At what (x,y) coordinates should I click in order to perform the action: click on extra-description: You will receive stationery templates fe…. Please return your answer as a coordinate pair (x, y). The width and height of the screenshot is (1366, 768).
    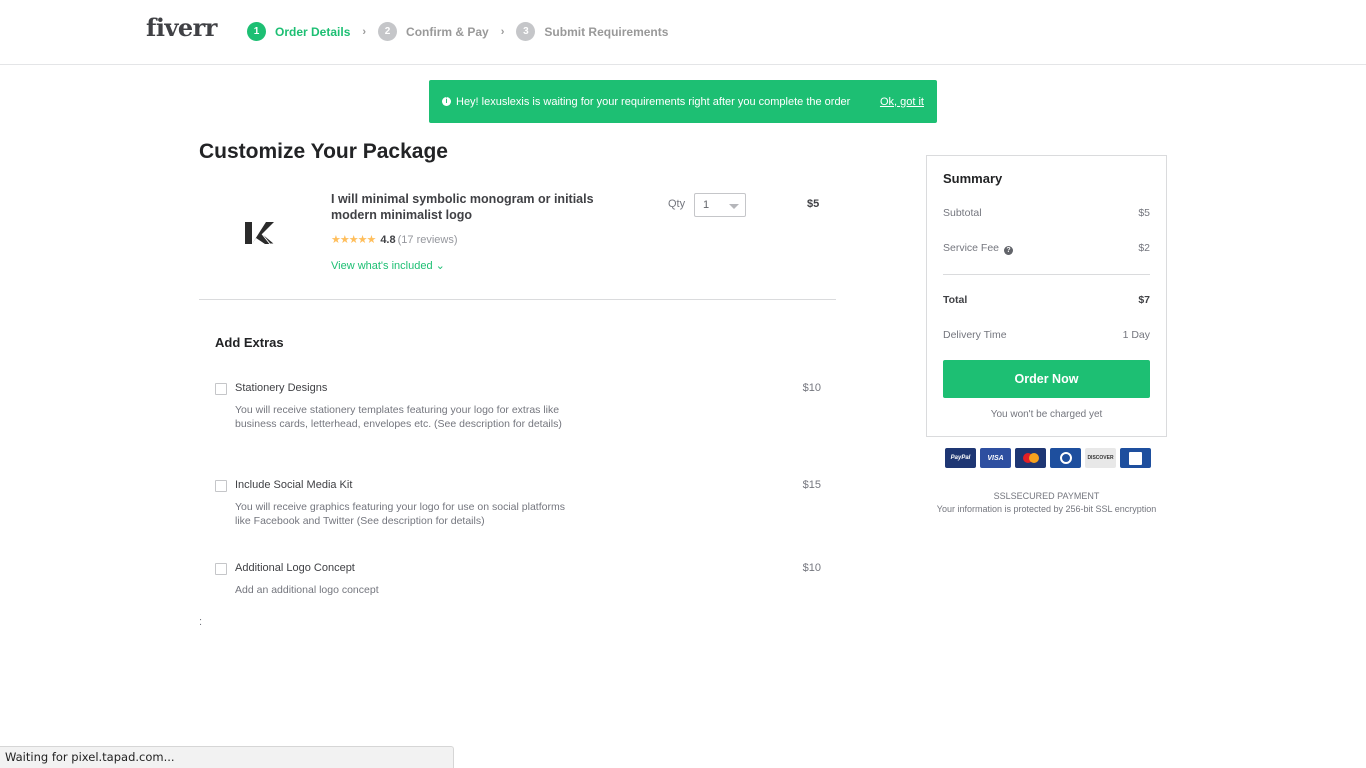
    Looking at the image, I should click on (398, 417).